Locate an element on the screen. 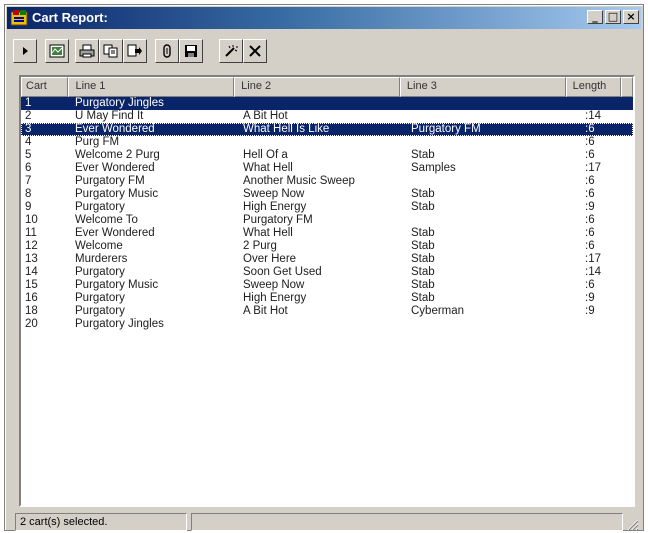  cell-cart: 14 is located at coordinates (31, 272).